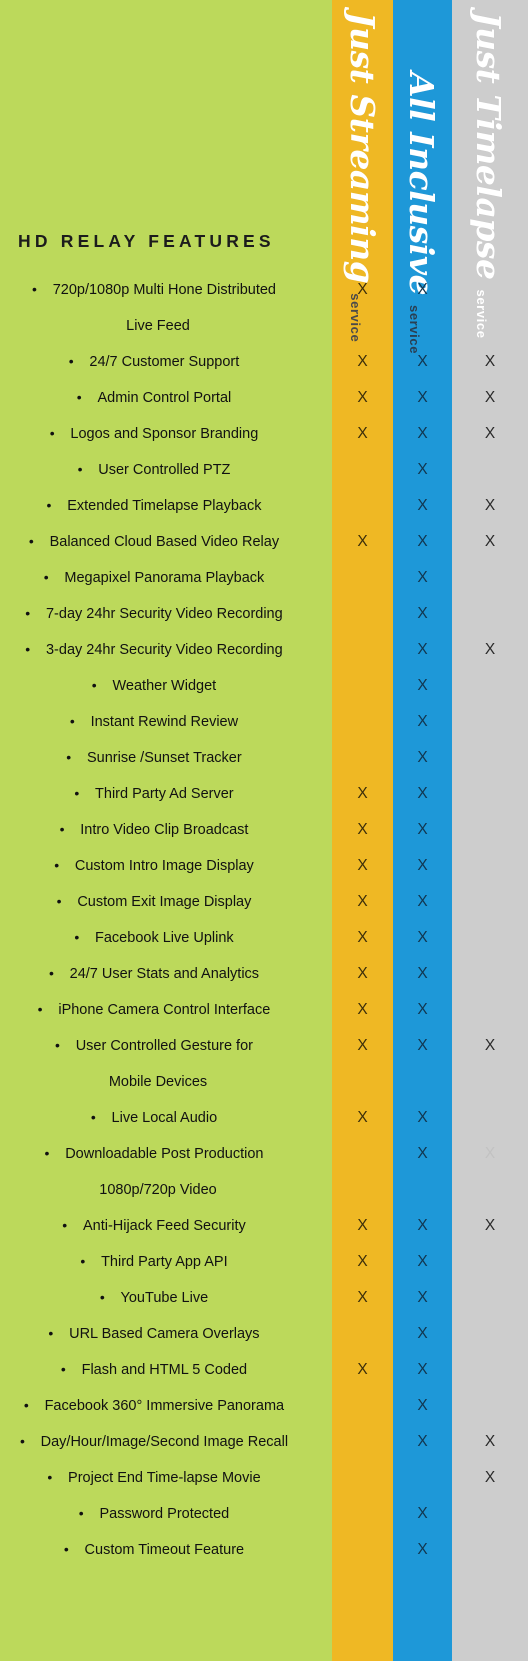 This screenshot has height=1661, width=528. What do you see at coordinates (264, 1190) in the screenshot?
I see `table-row: 1080p/720p Video` at bounding box center [264, 1190].